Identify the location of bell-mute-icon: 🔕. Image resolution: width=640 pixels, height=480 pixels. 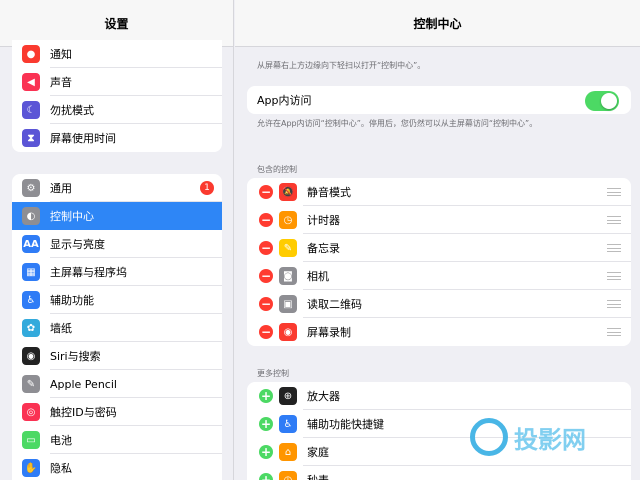
(288, 192).